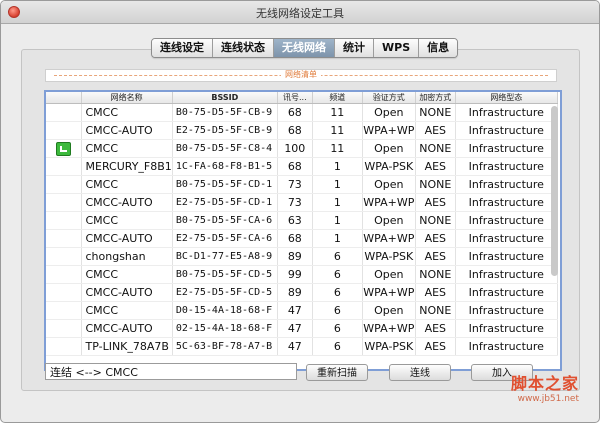  Describe the element at coordinates (354, 48) in the screenshot. I see `tab-statistics: 统计` at that location.